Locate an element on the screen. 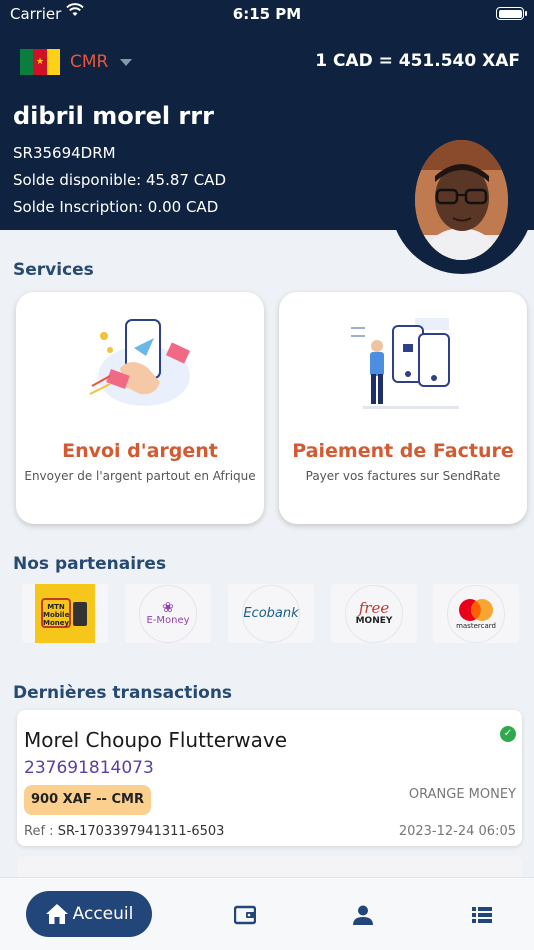 The width and height of the screenshot is (534, 950). partner-mastercard: mastercard is located at coordinates (476, 613).